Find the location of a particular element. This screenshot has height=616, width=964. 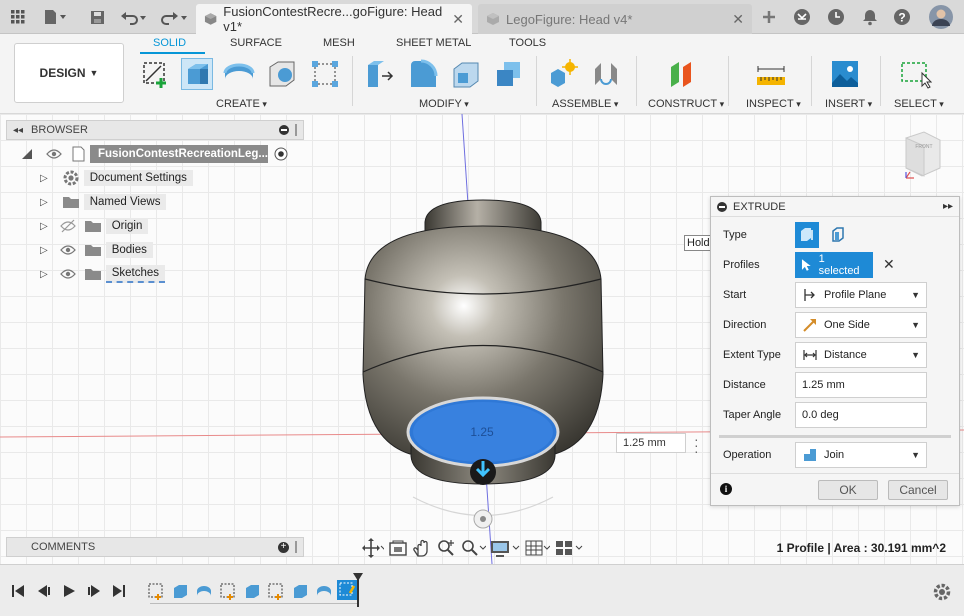

orbit-move-icon is located at coordinates (373, 548).